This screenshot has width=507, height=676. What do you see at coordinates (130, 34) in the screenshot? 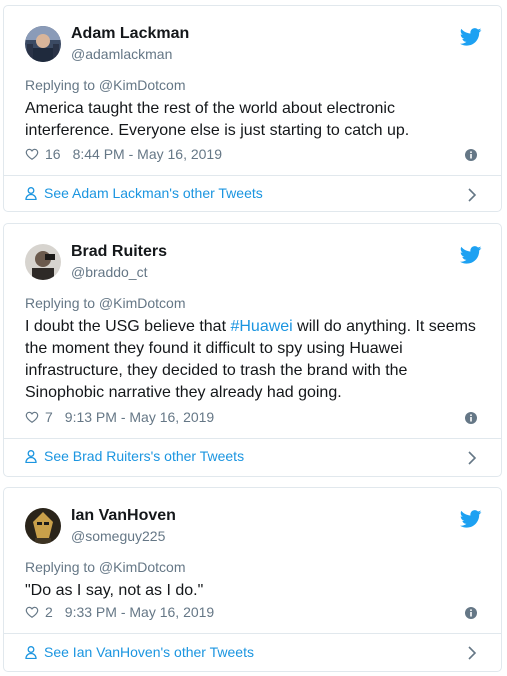
I see `author-name: Adam Lackman` at bounding box center [130, 34].